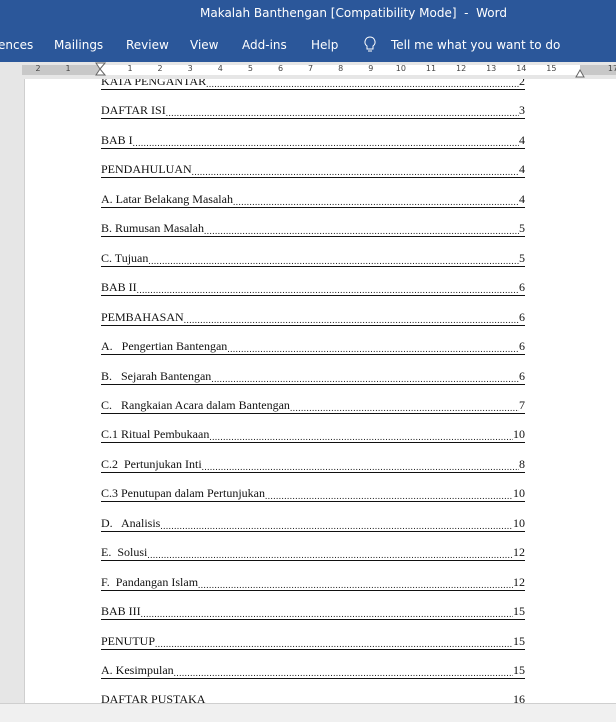 The height and width of the screenshot is (722, 616). What do you see at coordinates (190, 68) in the screenshot?
I see `ruler-label: 3` at bounding box center [190, 68].